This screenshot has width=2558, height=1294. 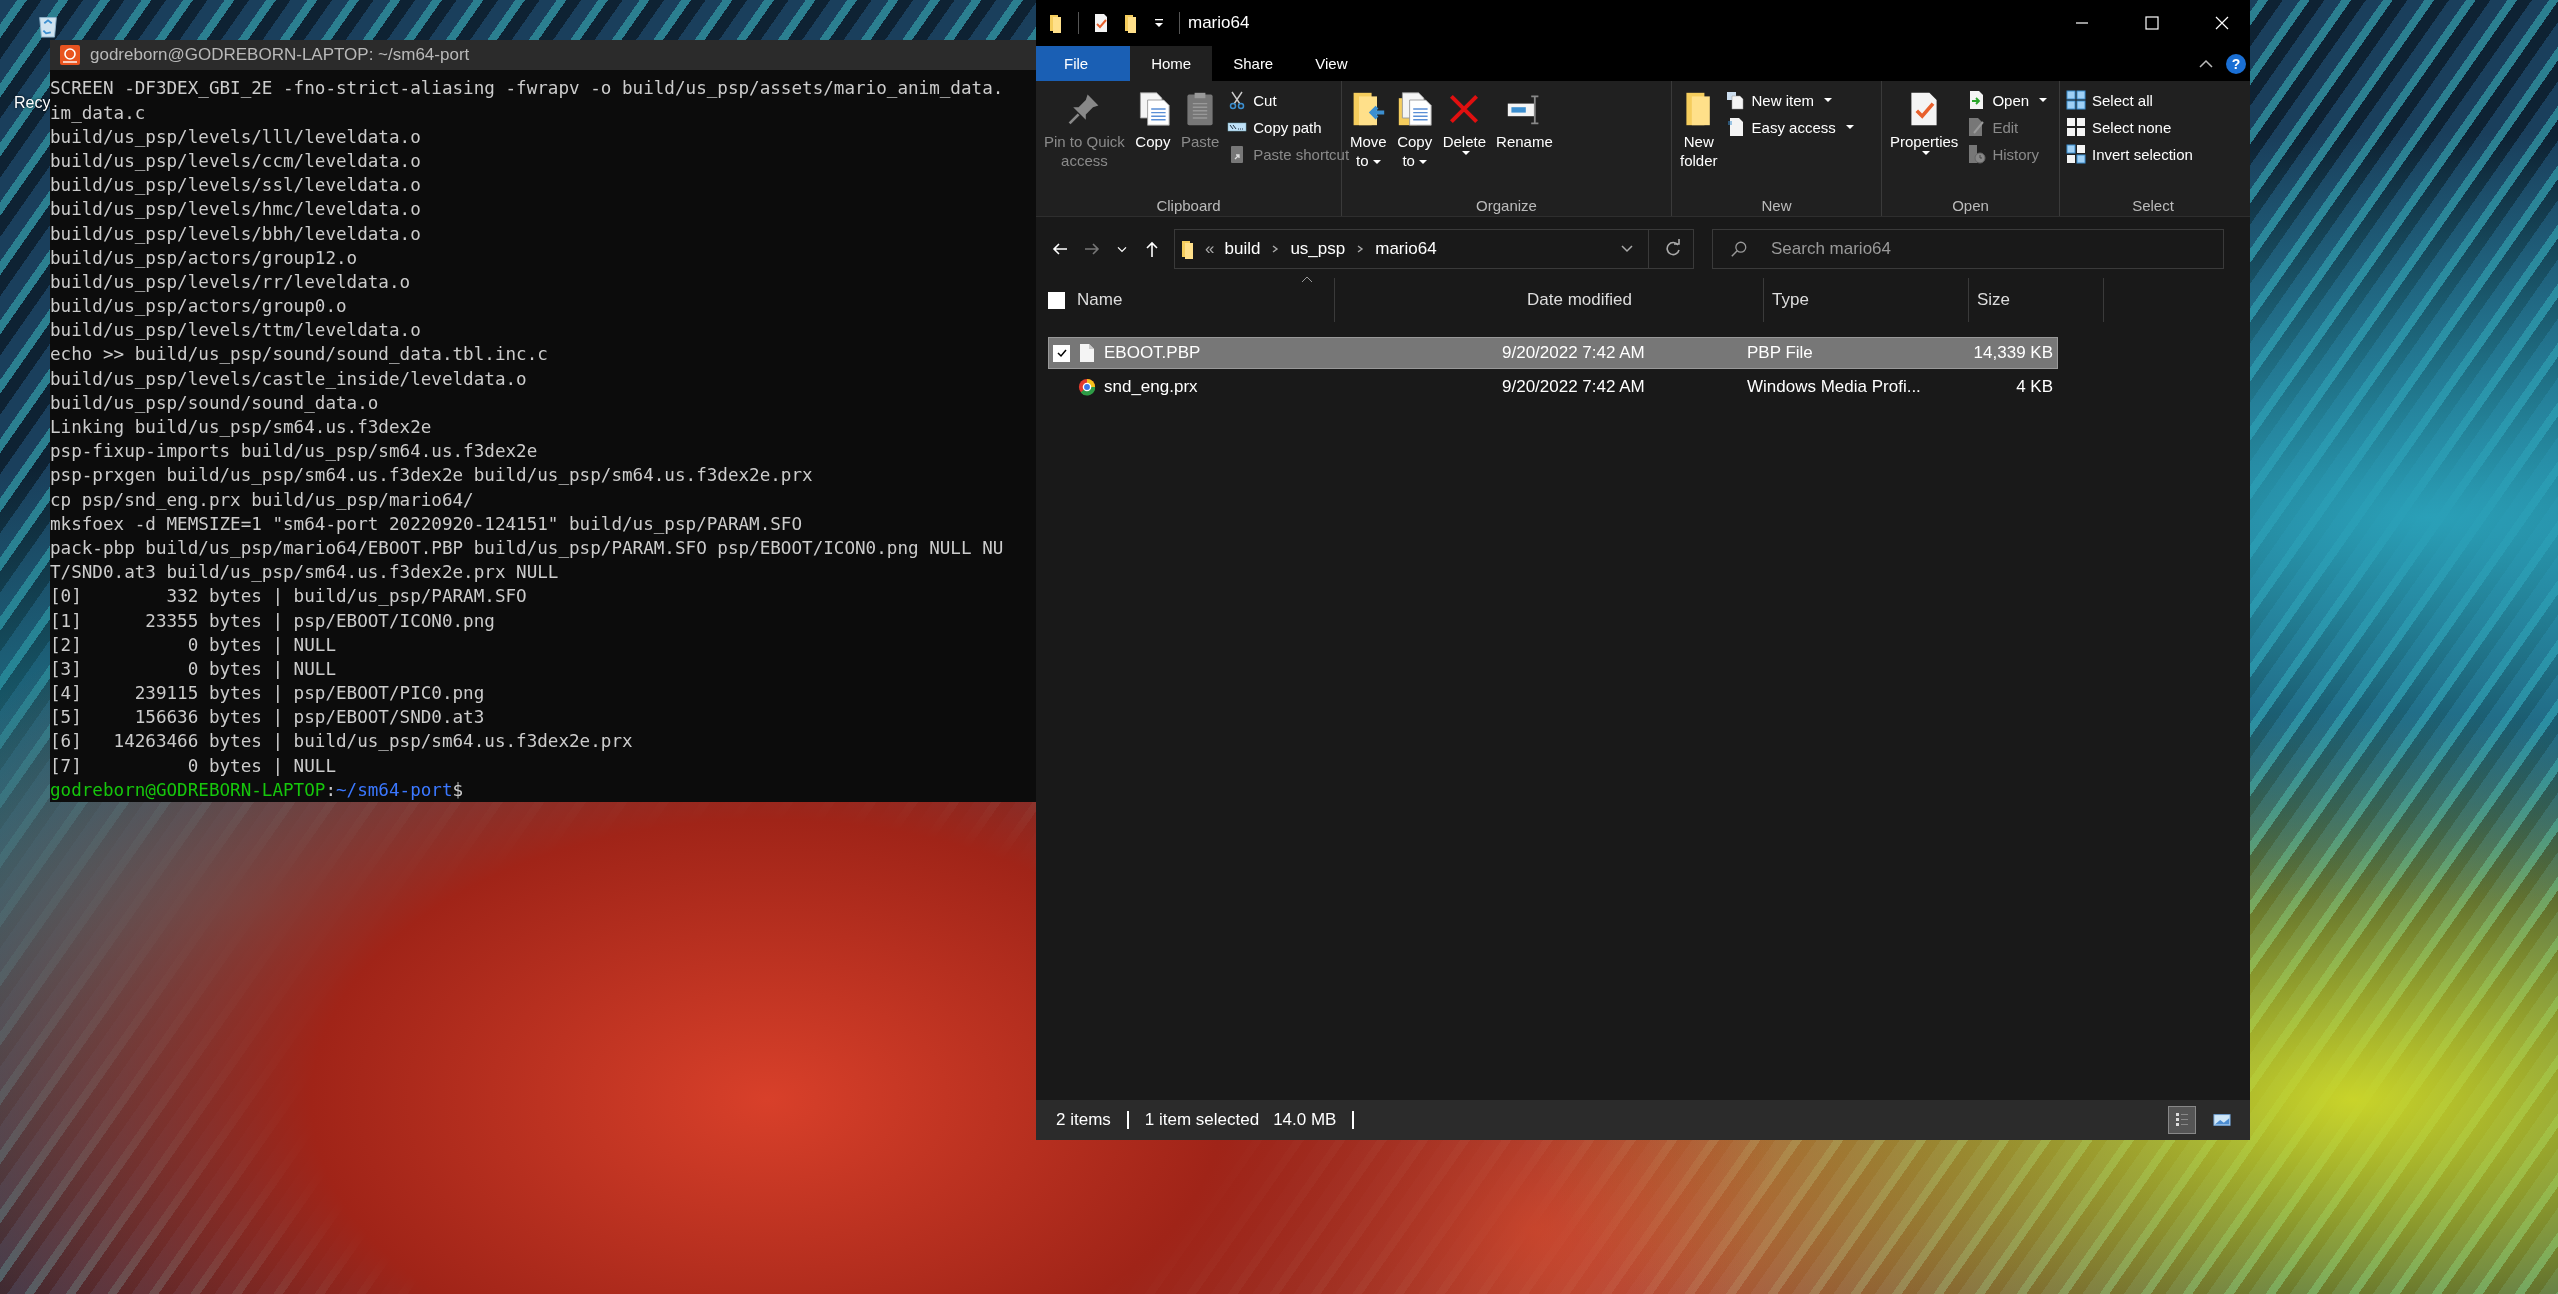 I want to click on details-view-button, so click(x=2182, y=1120).